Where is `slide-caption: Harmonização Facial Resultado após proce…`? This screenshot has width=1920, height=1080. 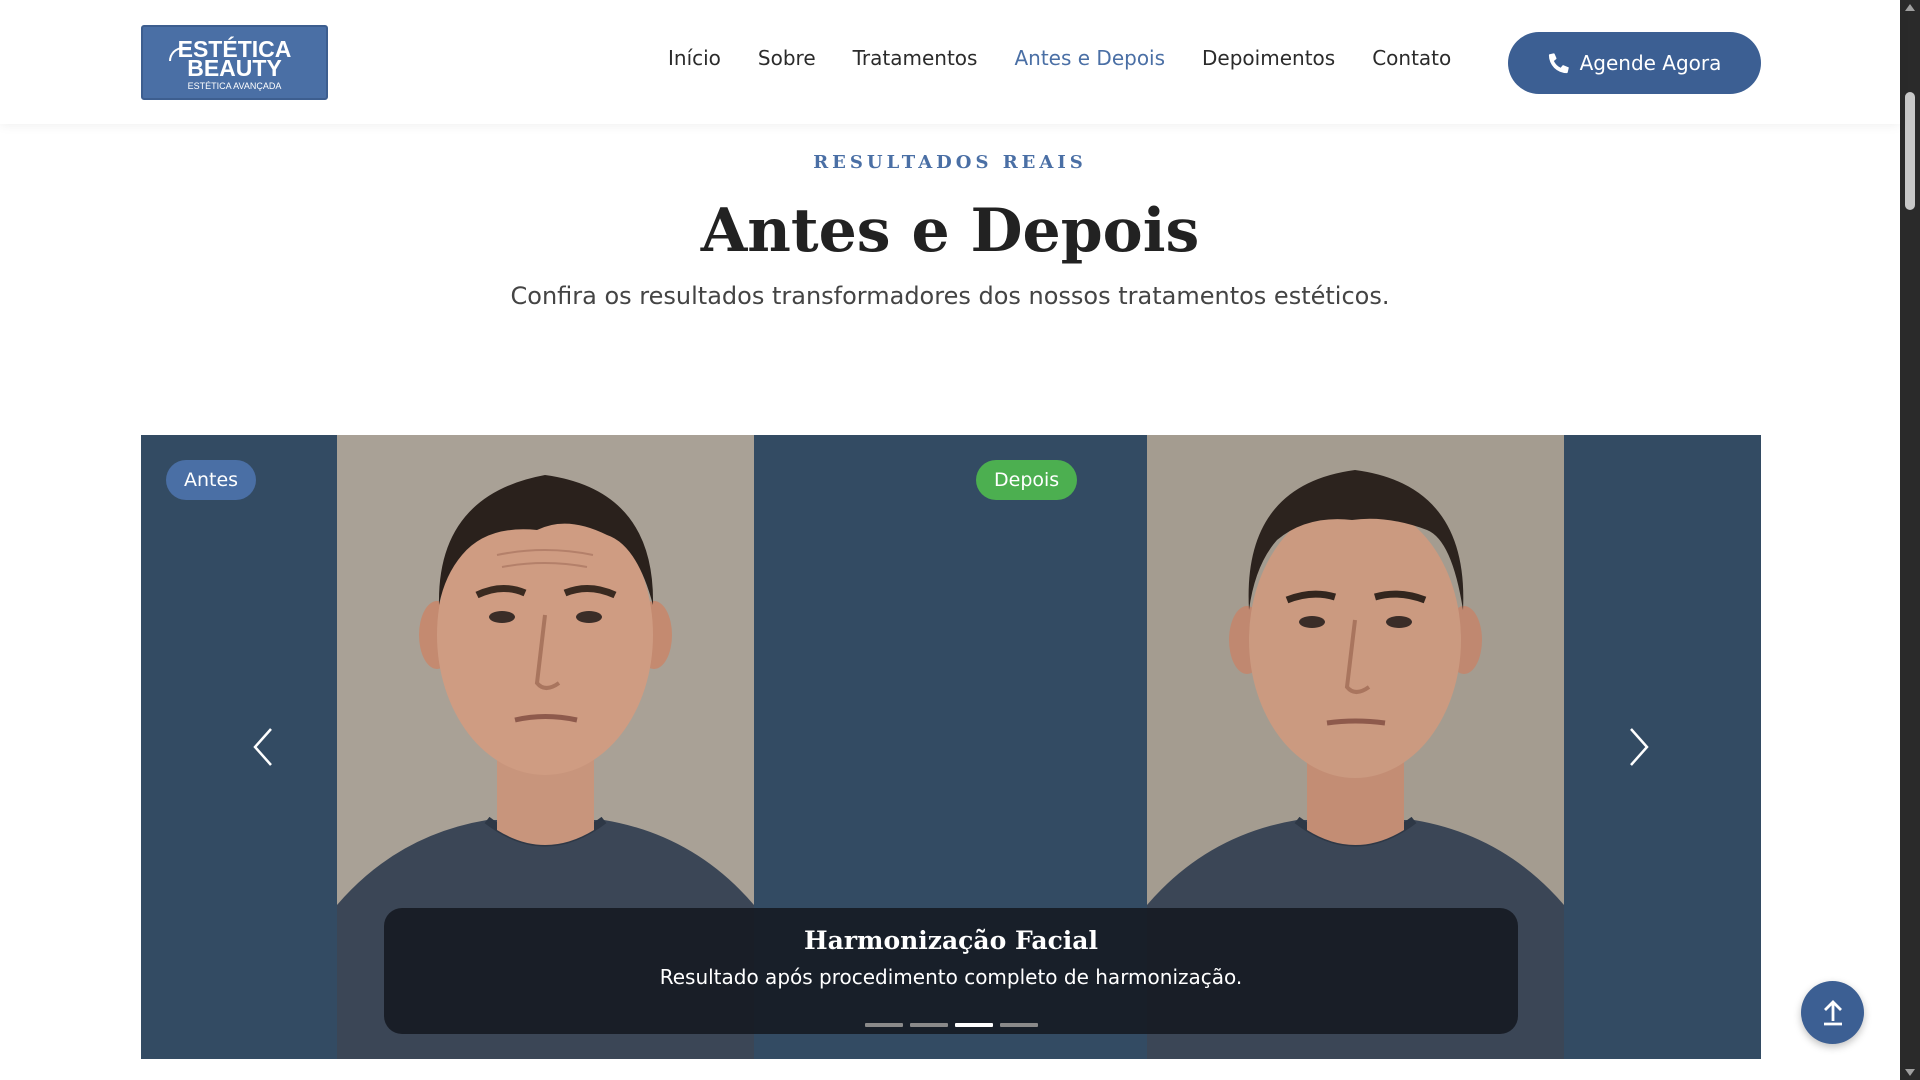 slide-caption: Harmonização Facial Resultado após proce… is located at coordinates (951, 971).